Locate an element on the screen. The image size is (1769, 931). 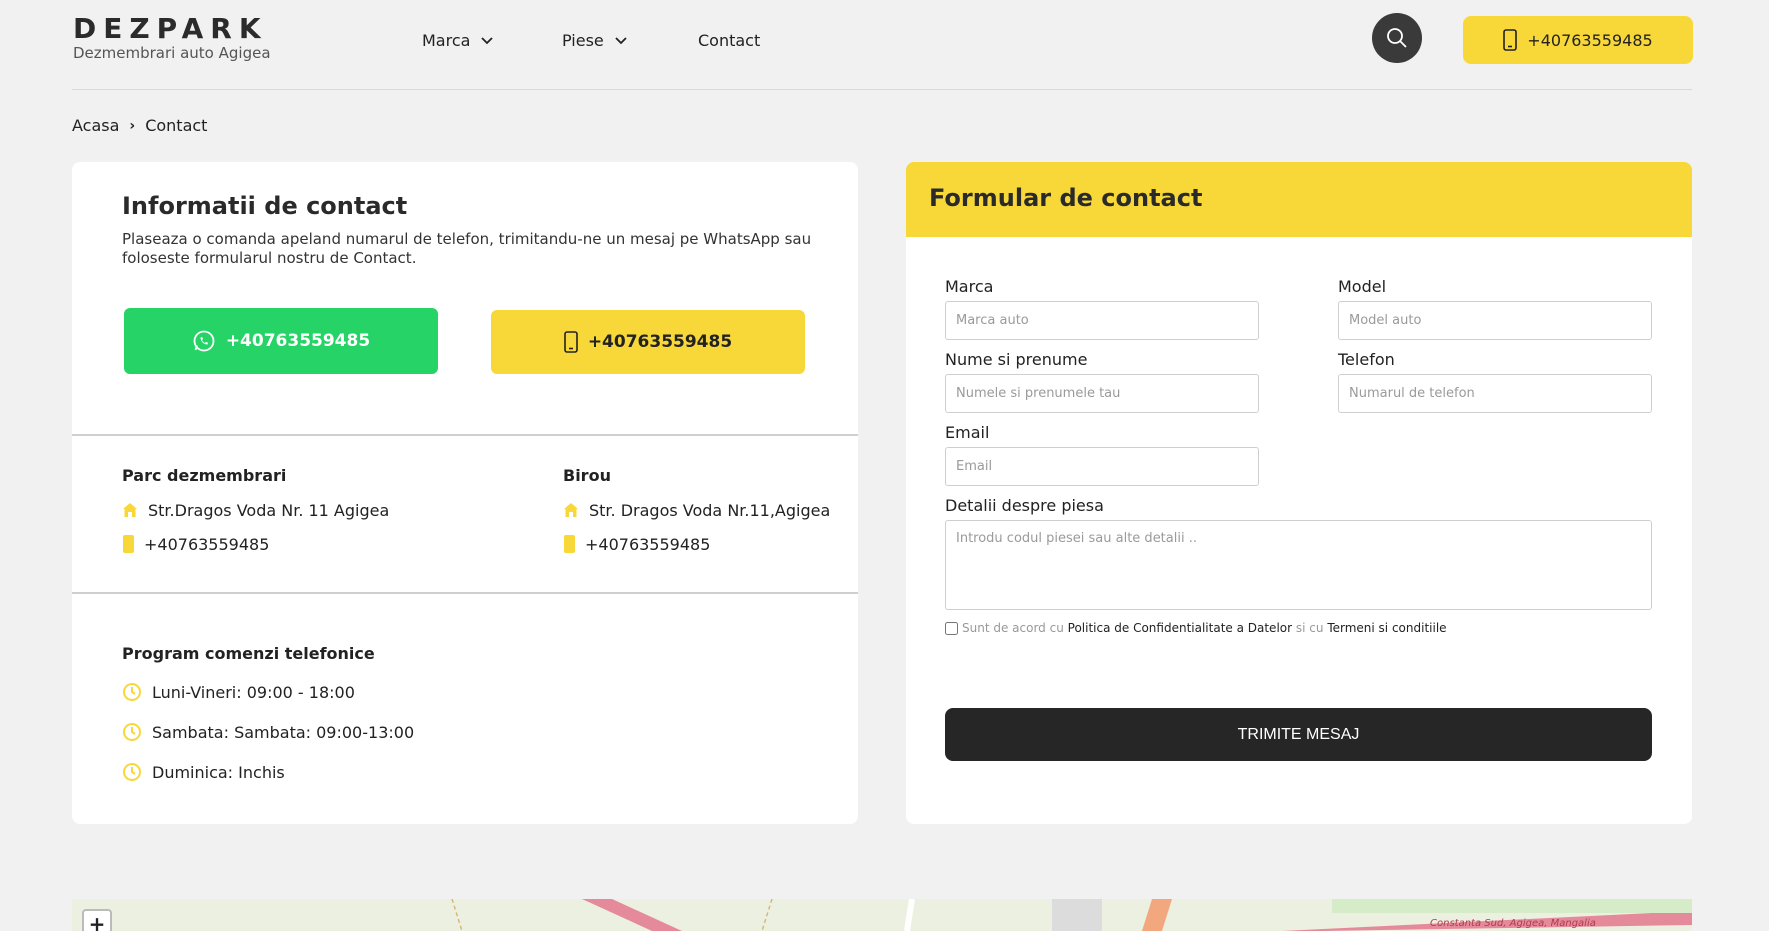
breadcrumb-home: Acasa is located at coordinates (95, 125).